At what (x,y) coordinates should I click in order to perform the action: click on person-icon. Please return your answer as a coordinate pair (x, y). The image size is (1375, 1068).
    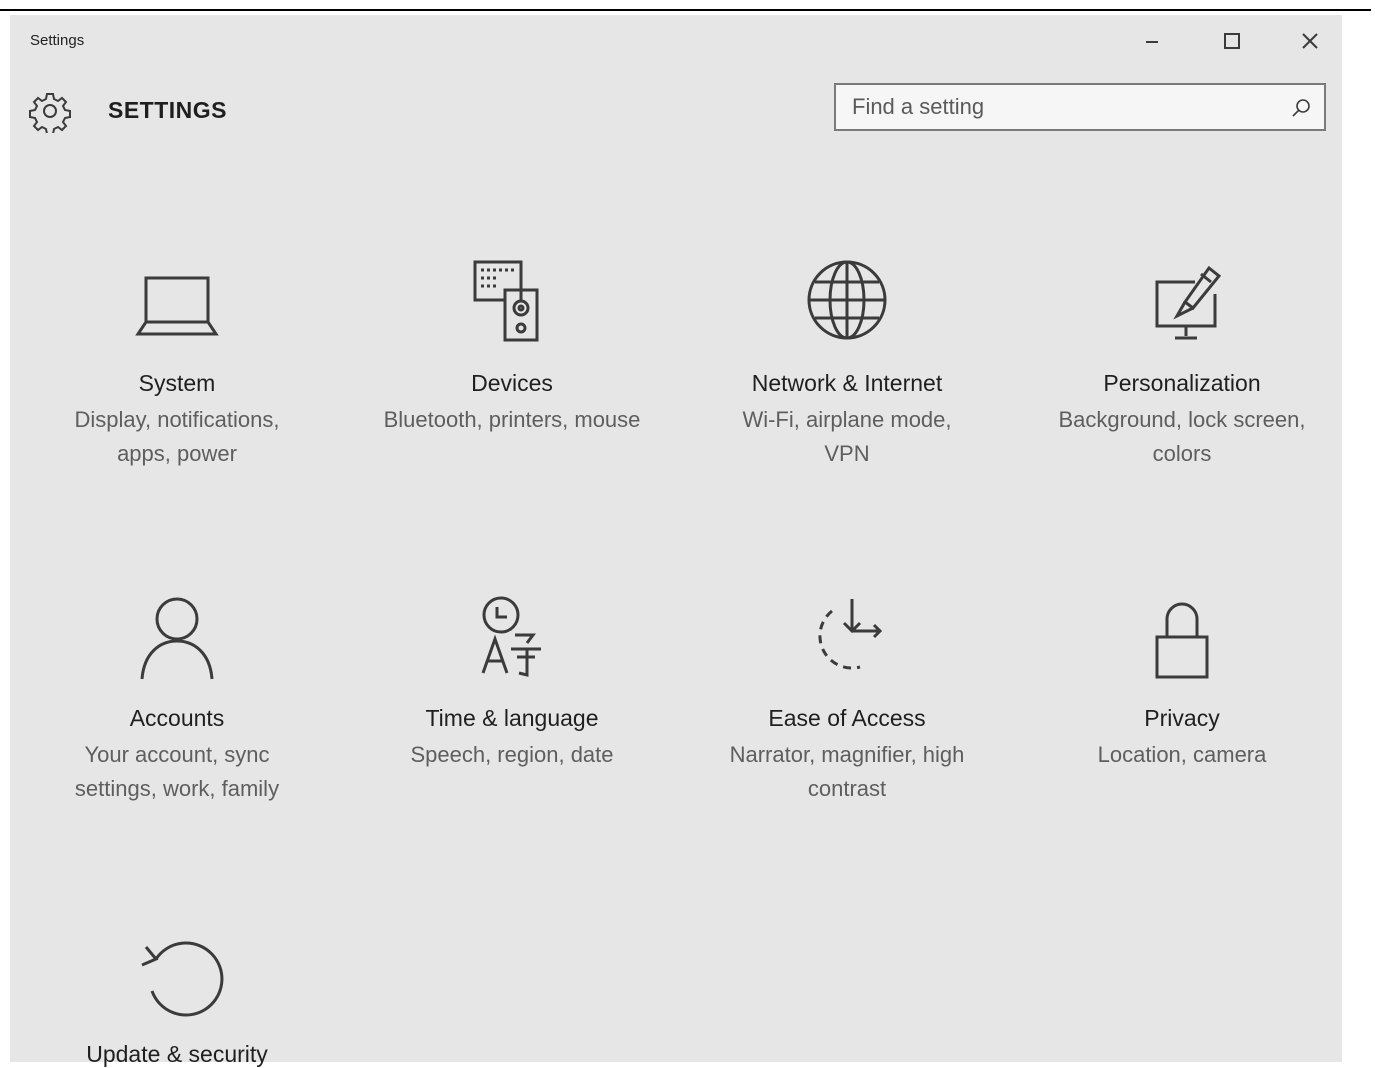
    Looking at the image, I should click on (177, 645).